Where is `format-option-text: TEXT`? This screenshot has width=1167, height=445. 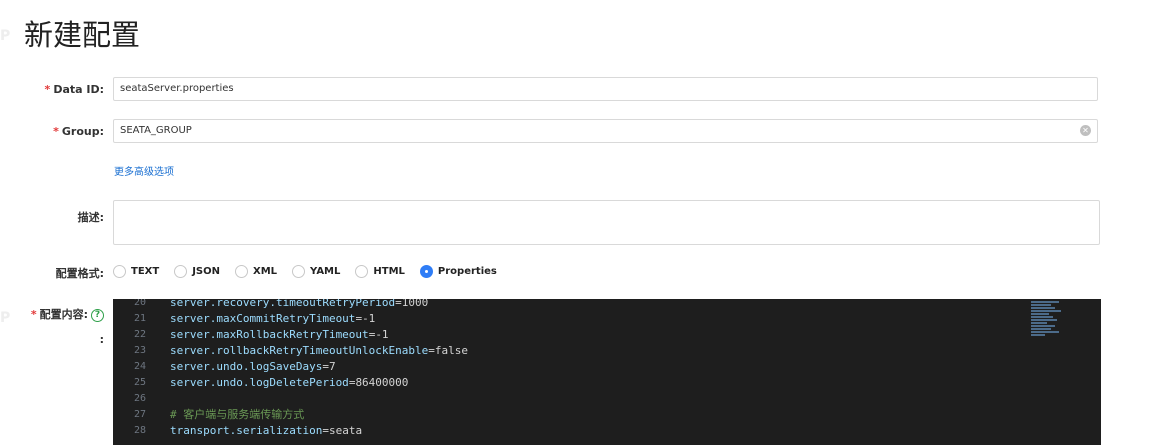 format-option-text: TEXT is located at coordinates (136, 271).